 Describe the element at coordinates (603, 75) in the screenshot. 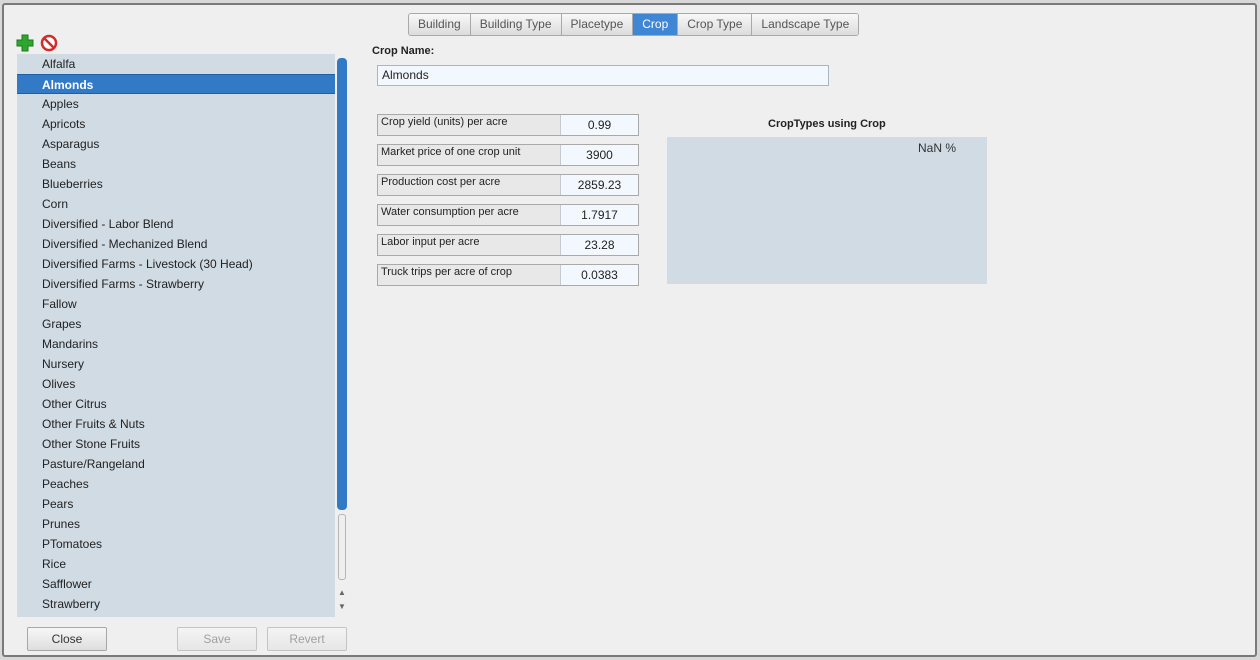

I see `crop-name-input: Almonds` at that location.